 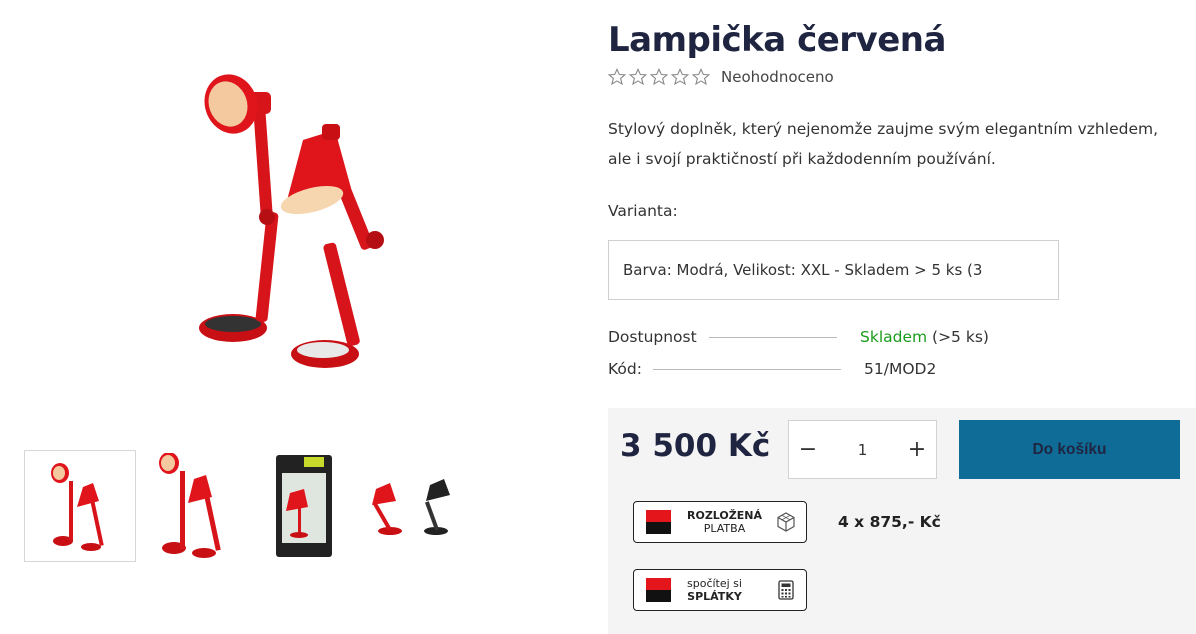 I want to click on badge-line: spočítej si, so click(x=714, y=583).